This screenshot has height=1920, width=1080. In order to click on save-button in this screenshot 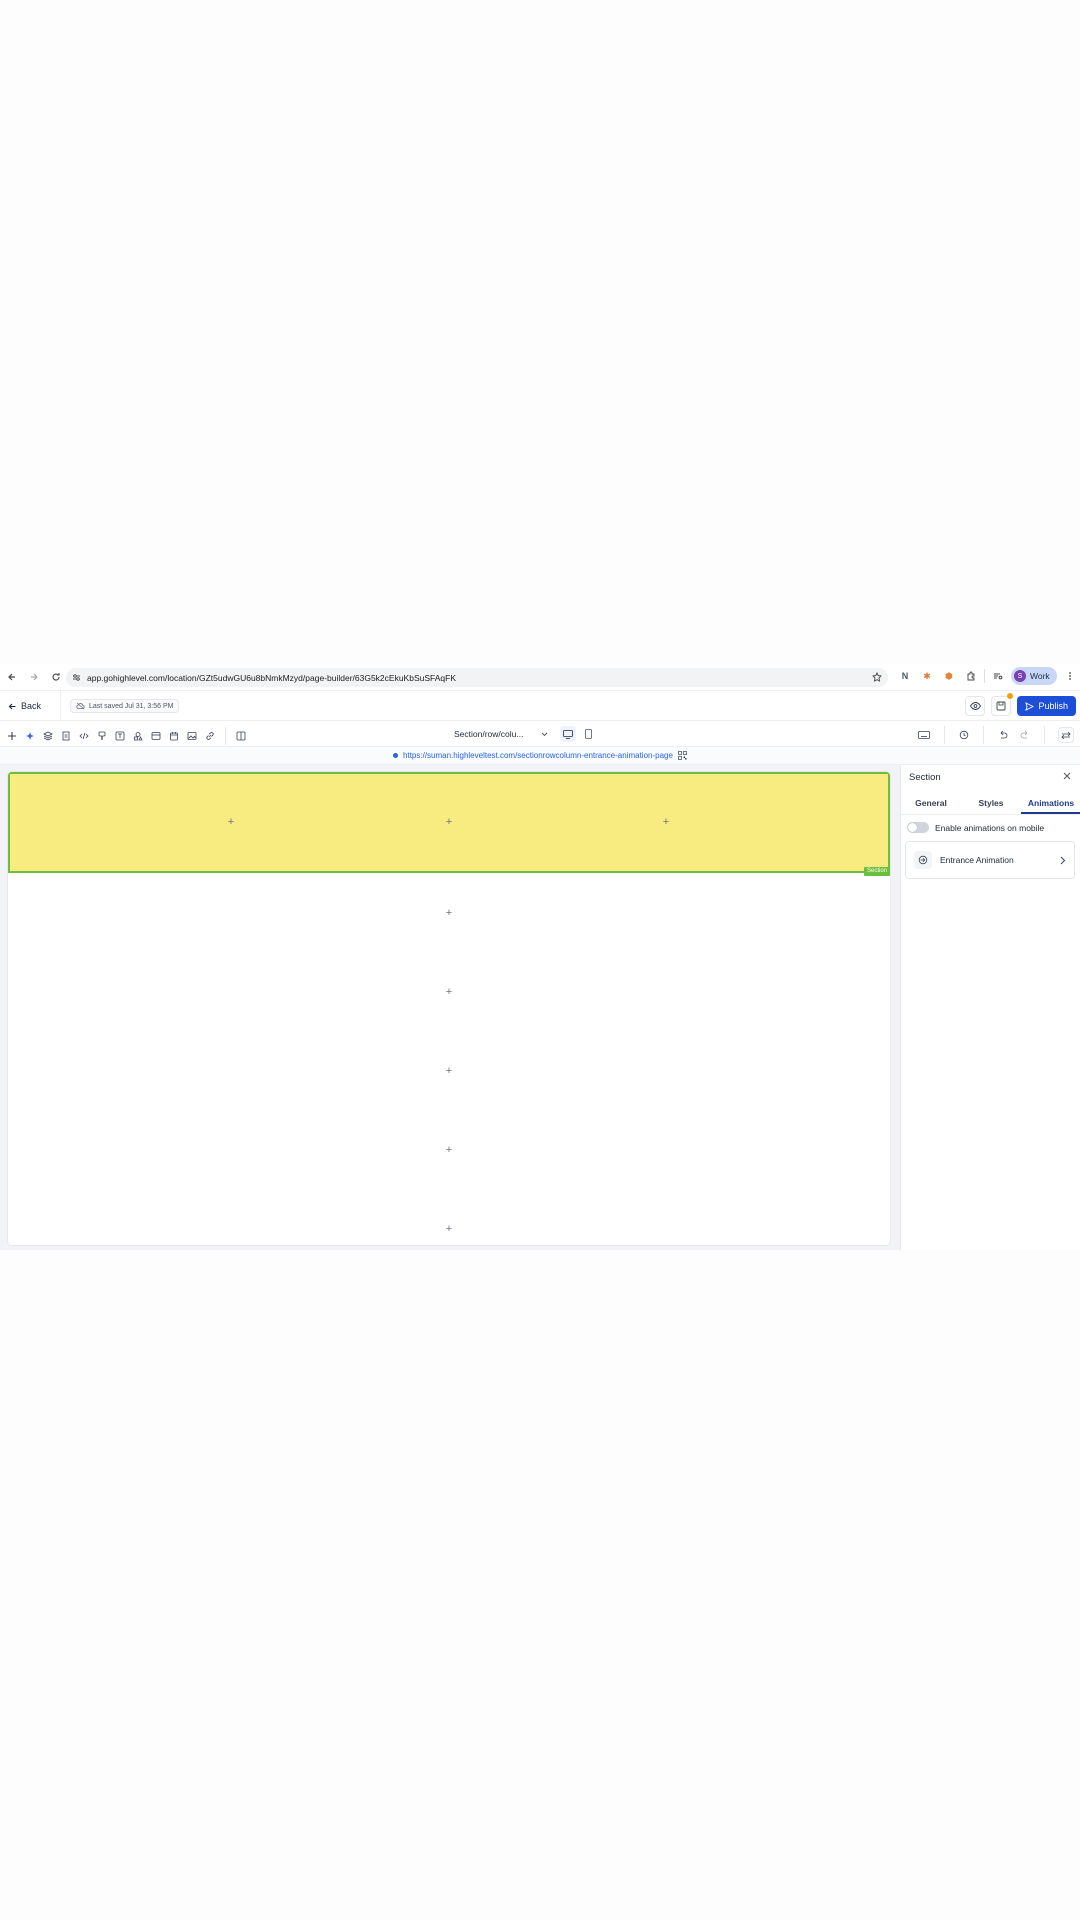, I will do `click(1002, 704)`.